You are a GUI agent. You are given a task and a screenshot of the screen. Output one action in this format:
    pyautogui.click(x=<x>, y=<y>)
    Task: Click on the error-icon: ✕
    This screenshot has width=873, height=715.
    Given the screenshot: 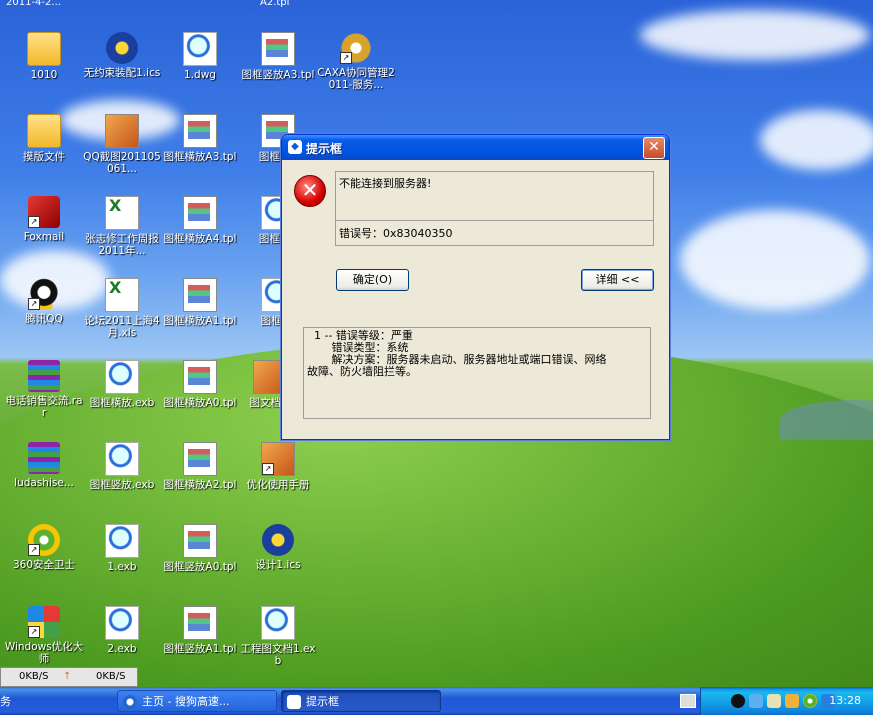 What is the action you would take?
    pyautogui.click(x=310, y=191)
    